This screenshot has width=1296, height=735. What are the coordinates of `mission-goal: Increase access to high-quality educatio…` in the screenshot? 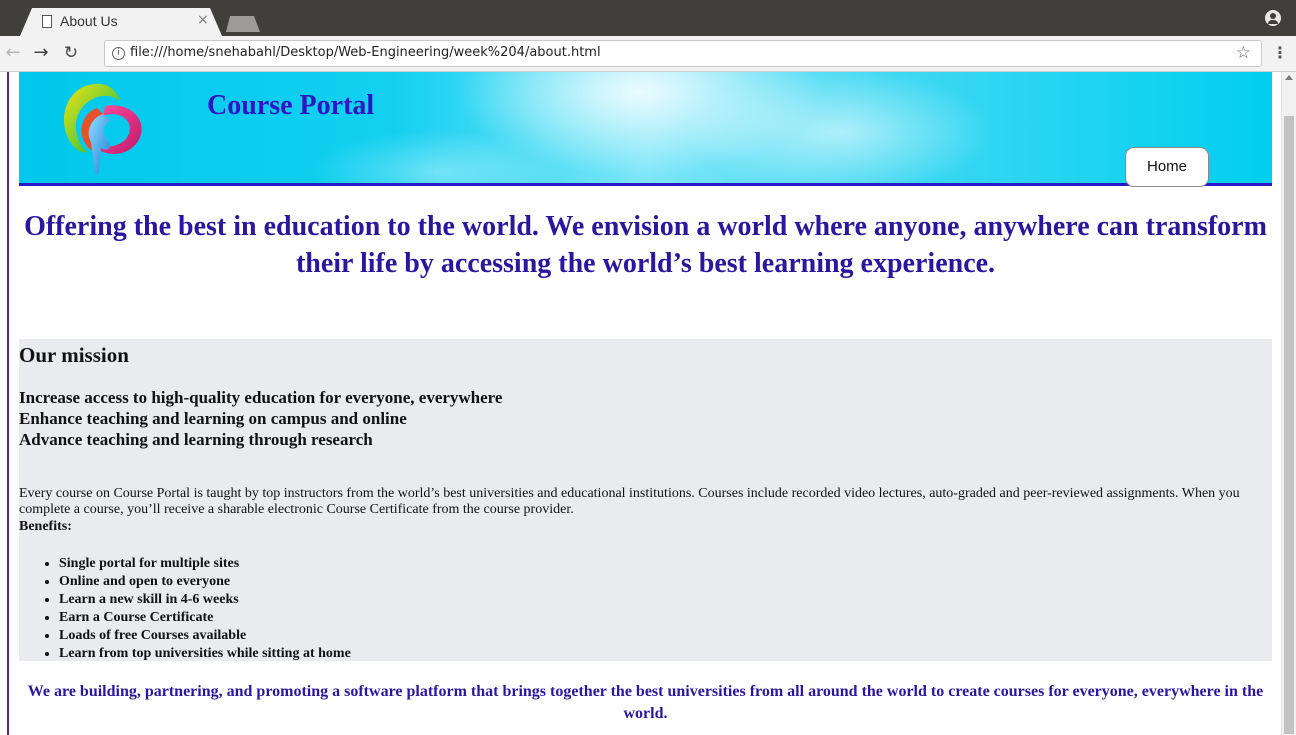 It's located at (261, 397).